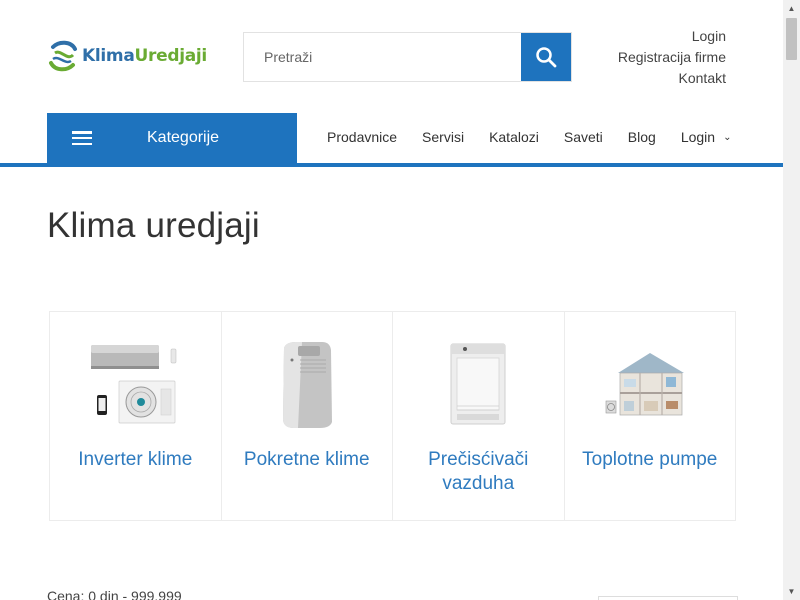 The width and height of the screenshot is (800, 600). I want to click on category-label: Inverter klime, so click(135, 459).